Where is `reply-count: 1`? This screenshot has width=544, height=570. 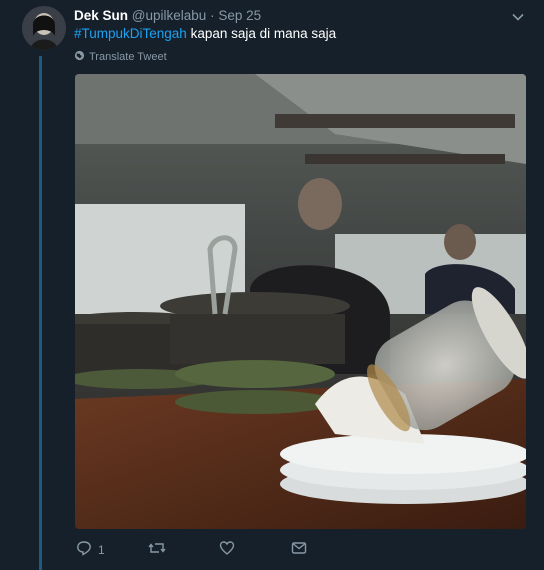 reply-count: 1 is located at coordinates (101, 549).